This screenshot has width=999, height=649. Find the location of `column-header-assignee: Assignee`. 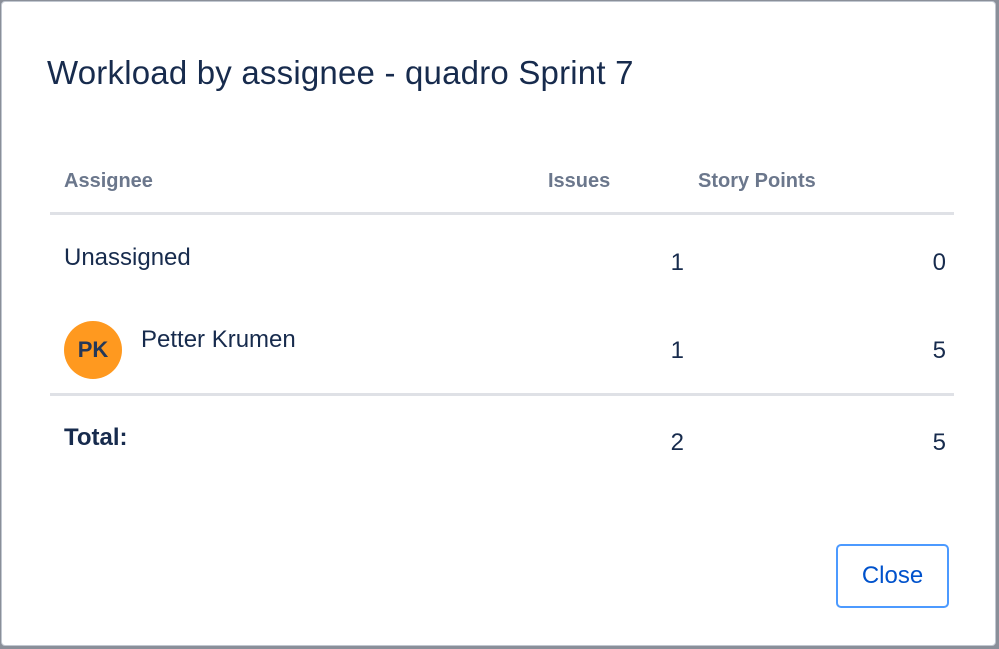

column-header-assignee: Assignee is located at coordinates (108, 181).